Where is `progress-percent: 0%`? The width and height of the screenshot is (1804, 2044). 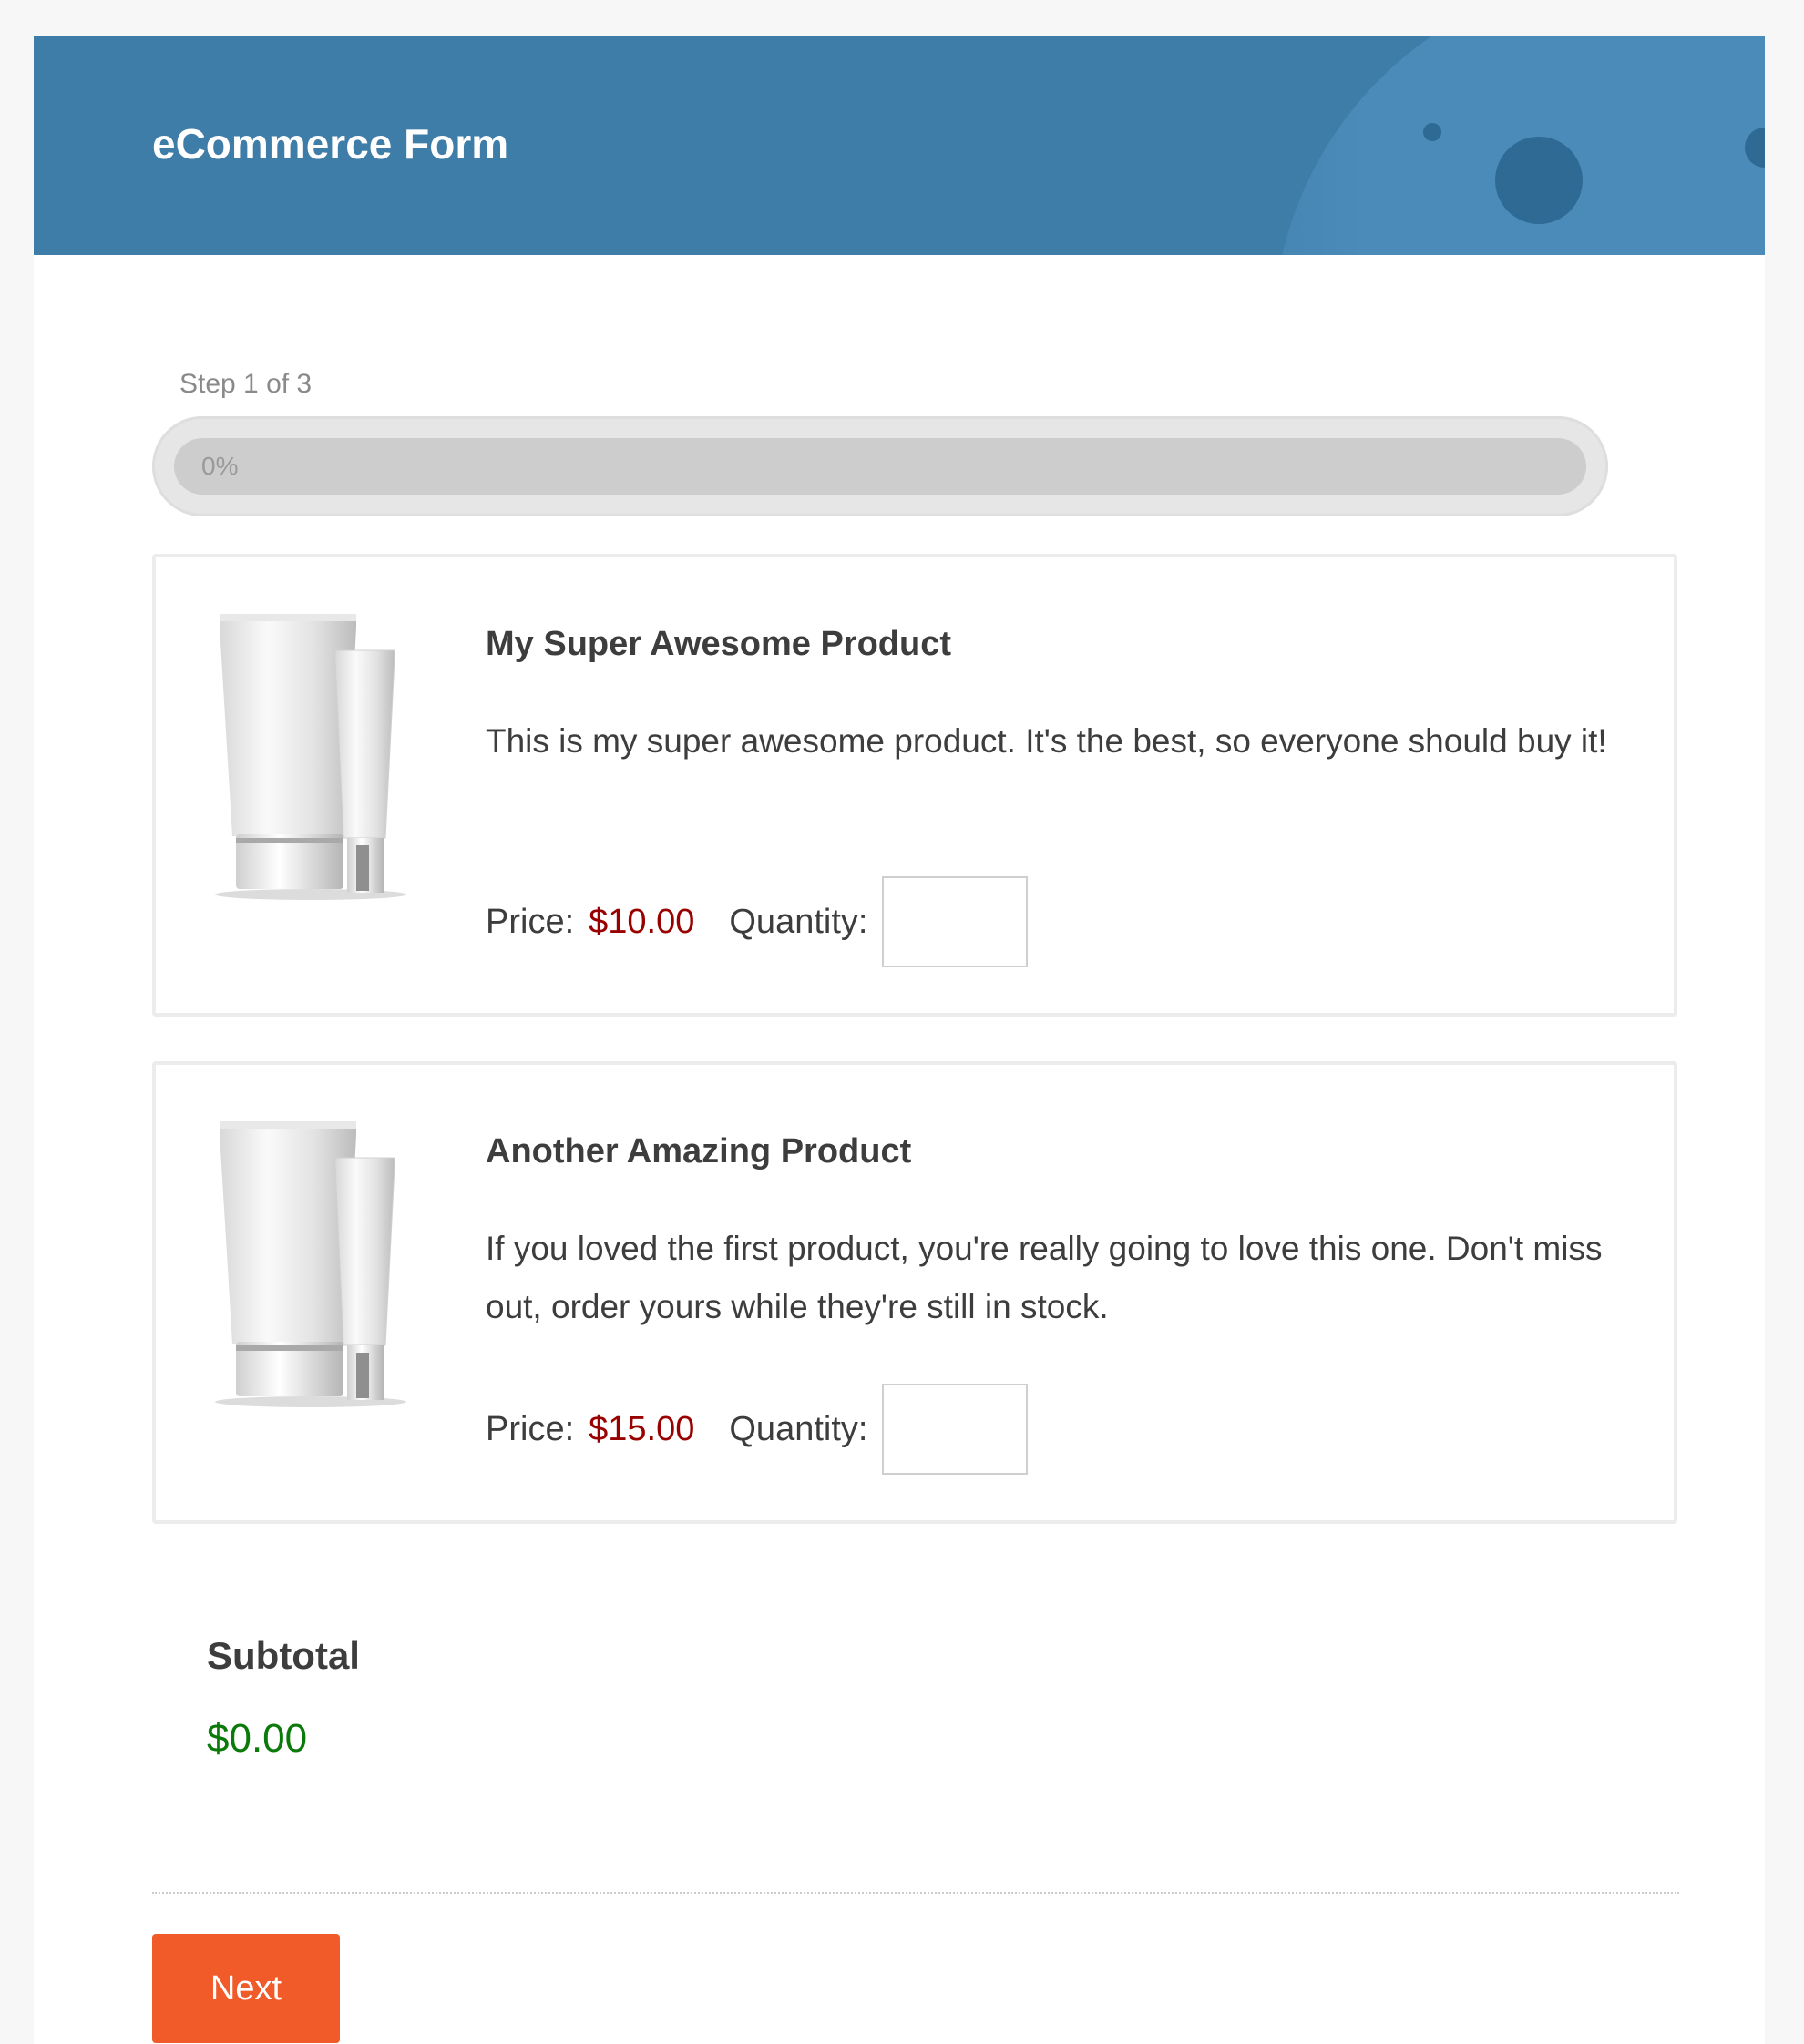 progress-percent: 0% is located at coordinates (220, 466).